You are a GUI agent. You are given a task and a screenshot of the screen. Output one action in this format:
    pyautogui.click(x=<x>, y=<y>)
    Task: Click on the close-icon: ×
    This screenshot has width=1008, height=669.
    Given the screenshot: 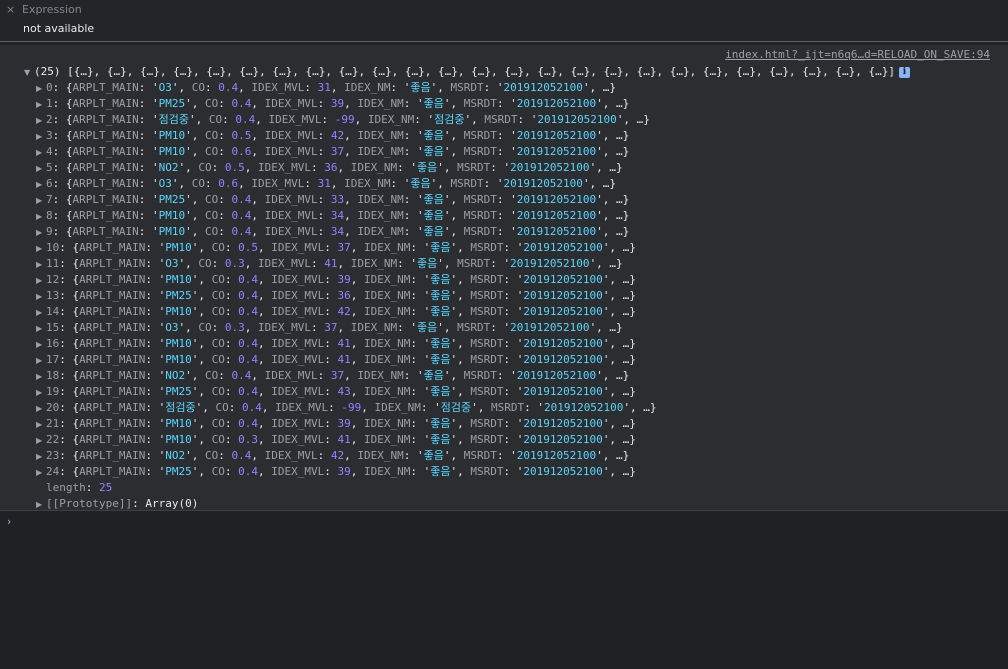 What is the action you would take?
    pyautogui.click(x=12, y=10)
    